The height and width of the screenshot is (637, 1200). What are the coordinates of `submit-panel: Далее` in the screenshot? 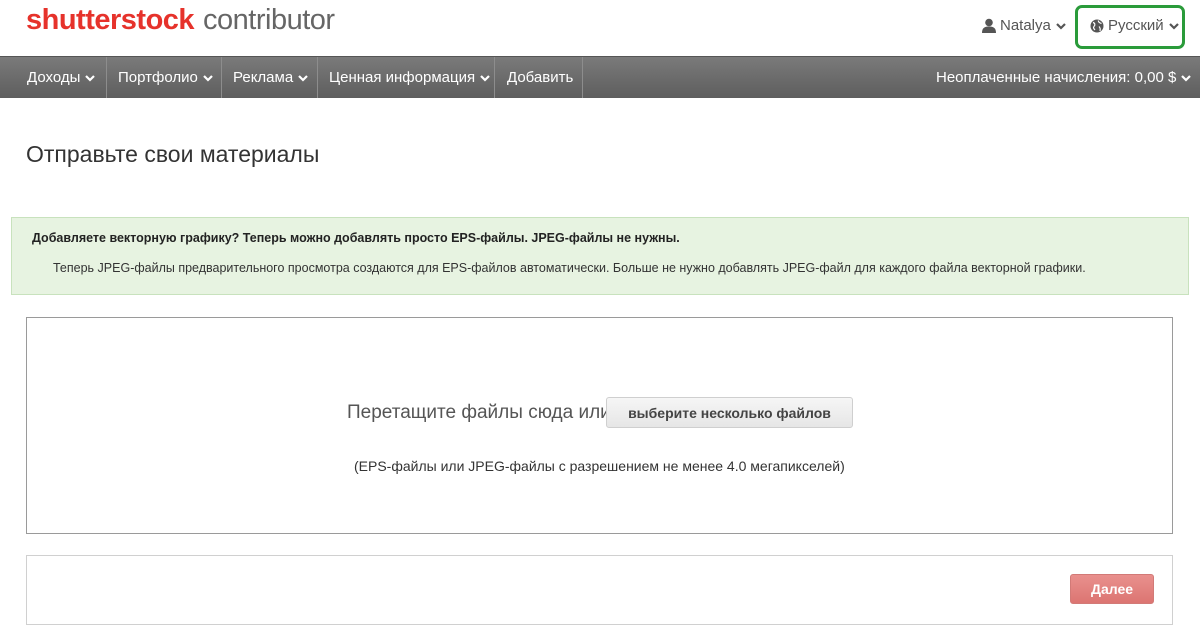 It's located at (599, 590).